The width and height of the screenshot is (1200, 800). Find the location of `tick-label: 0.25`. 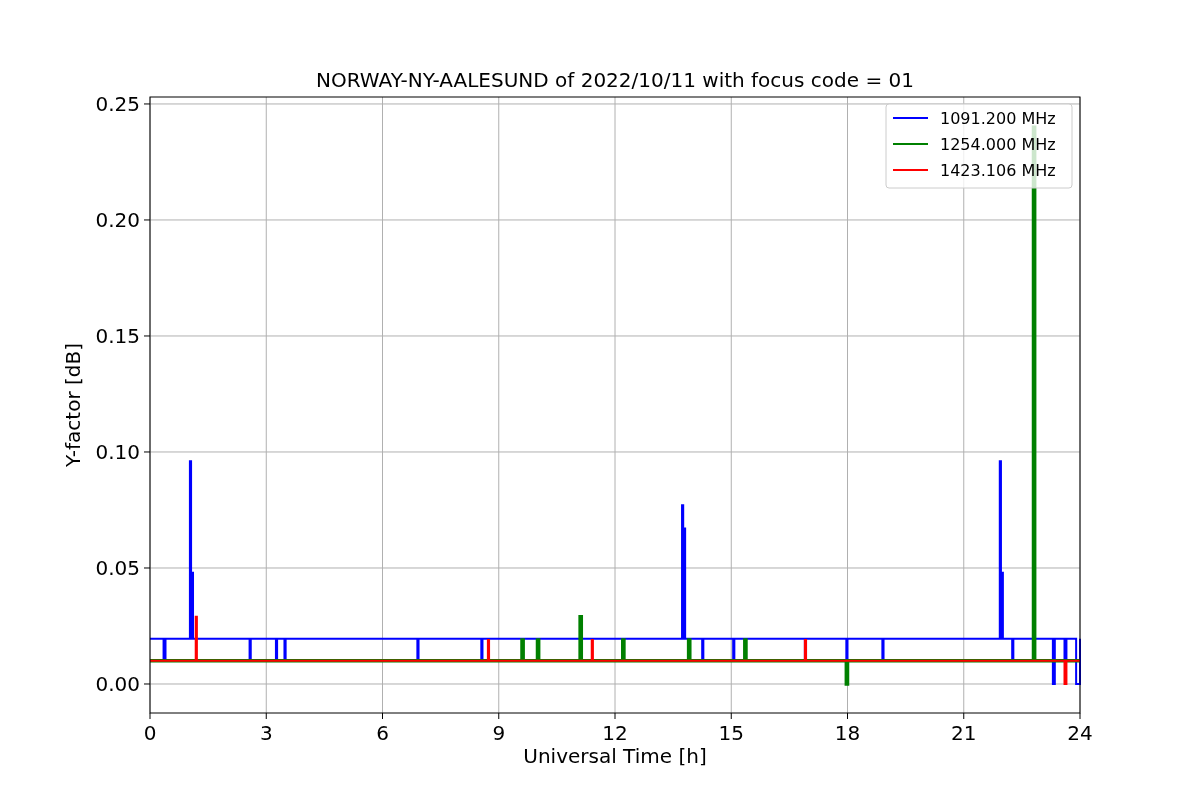

tick-label: 0.25 is located at coordinates (117, 103).